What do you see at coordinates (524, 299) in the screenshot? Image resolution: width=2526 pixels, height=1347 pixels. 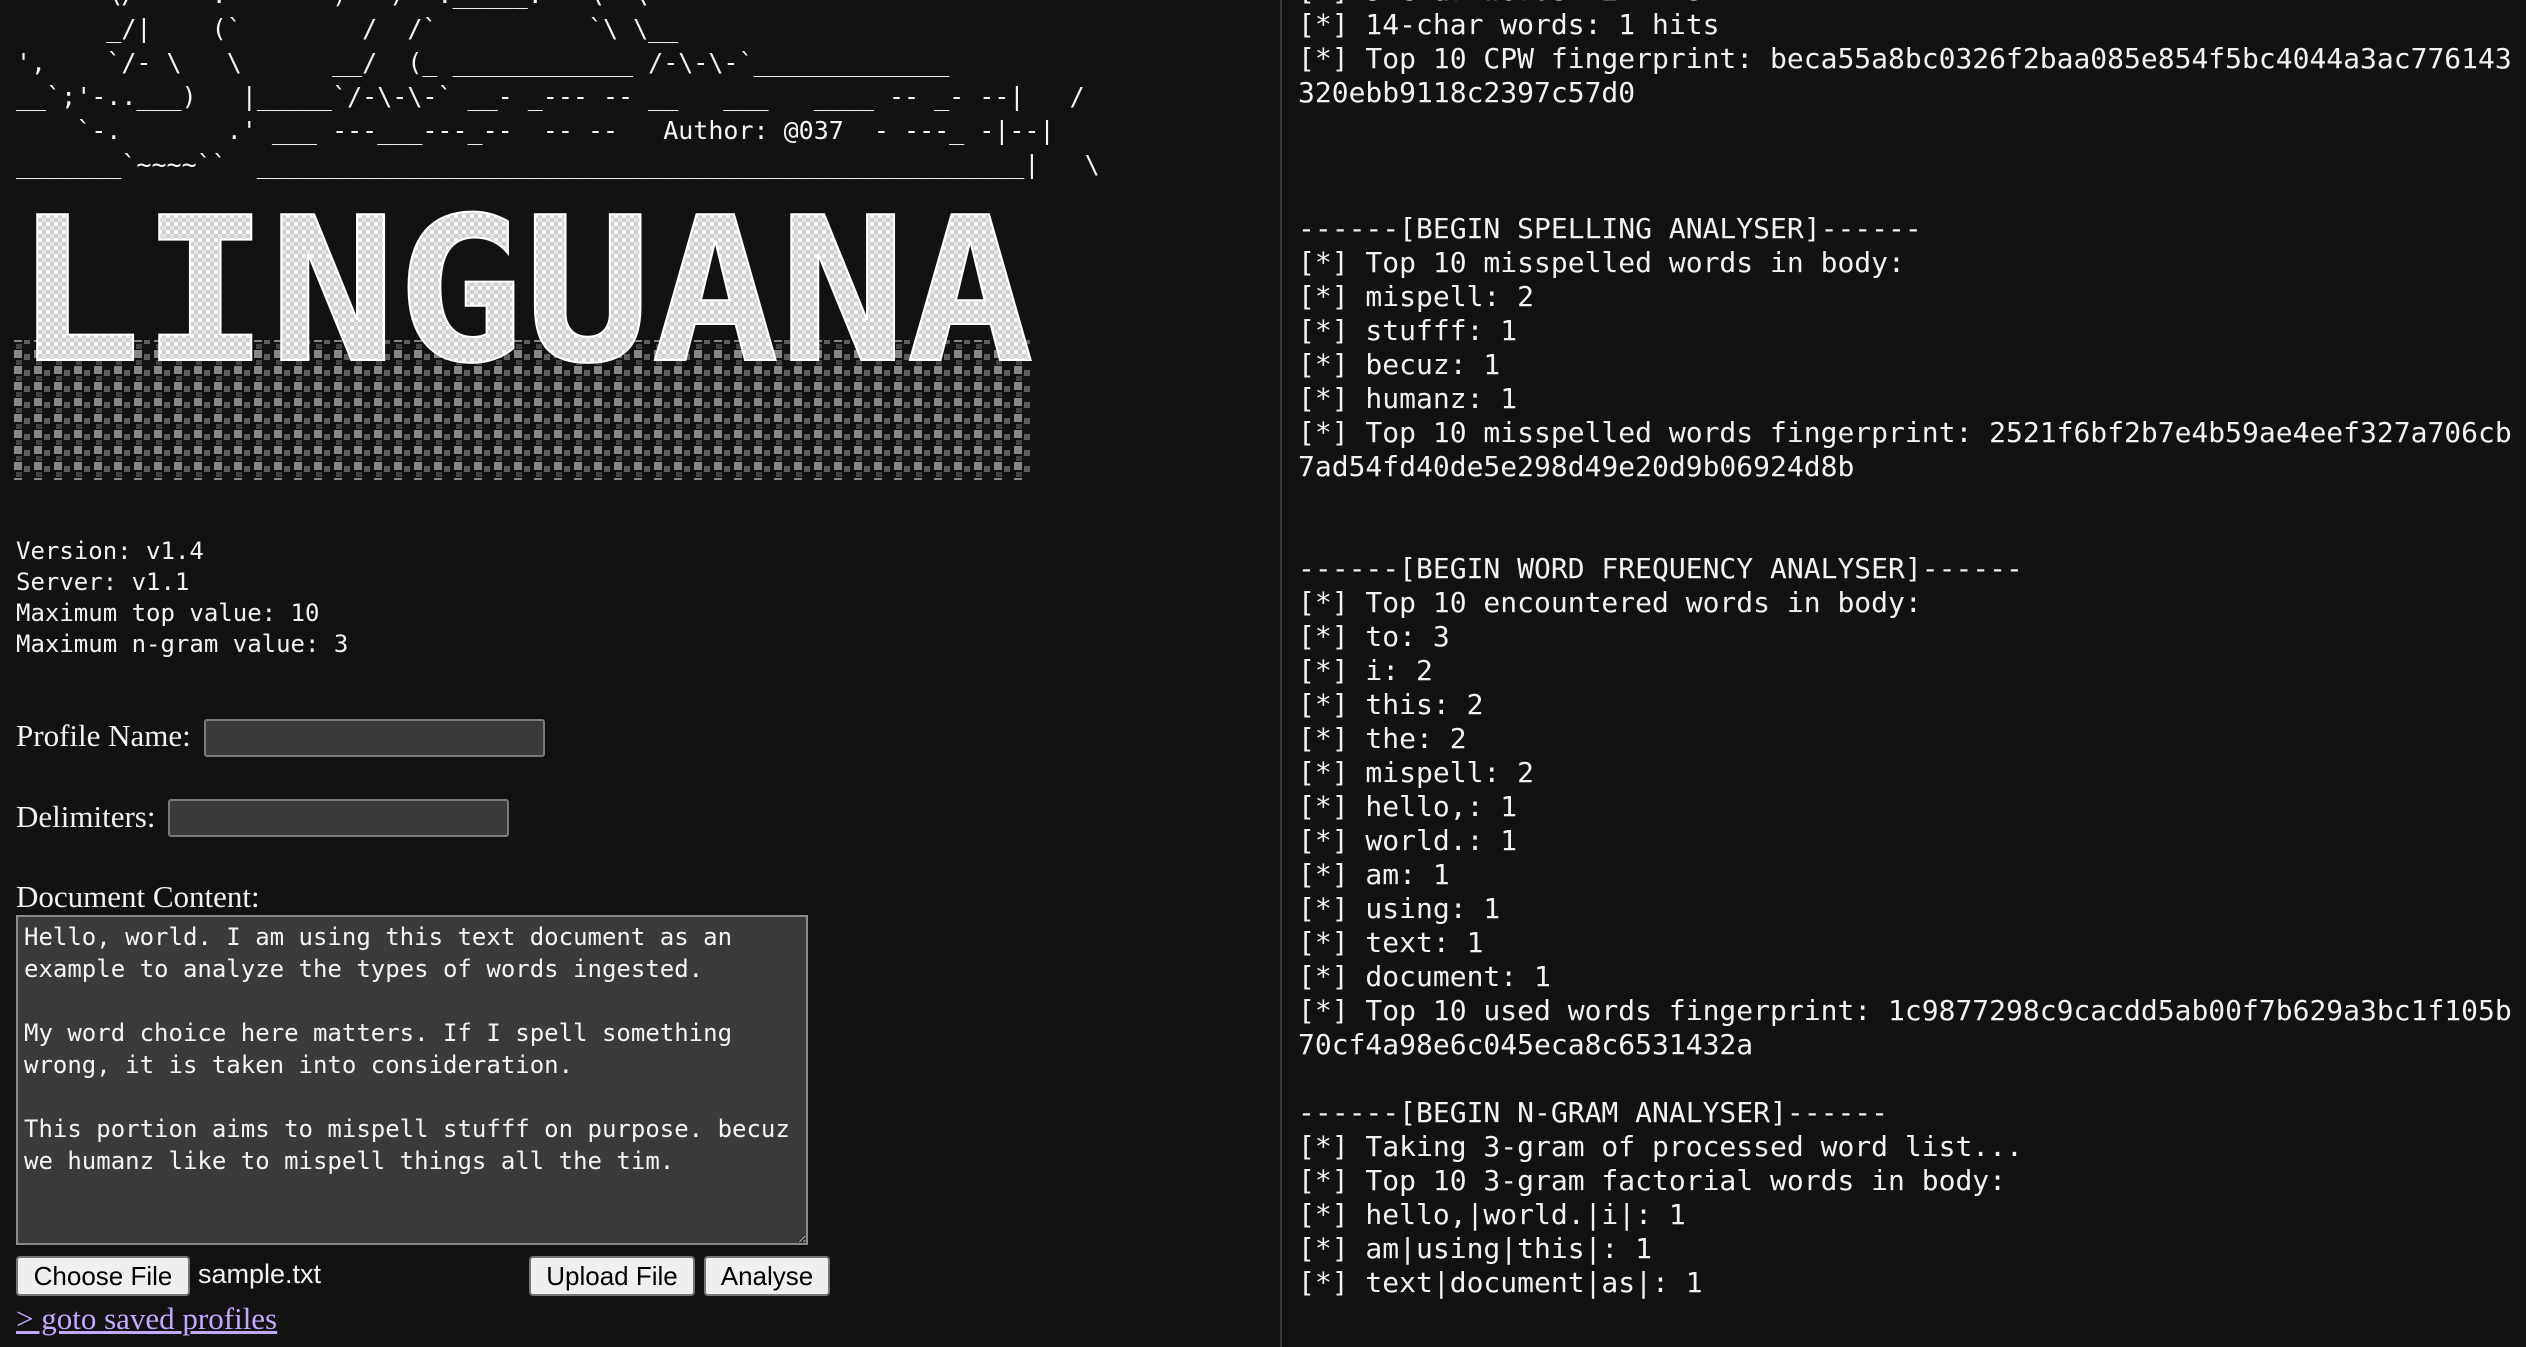 I see `logo-text: LINGUANA` at bounding box center [524, 299].